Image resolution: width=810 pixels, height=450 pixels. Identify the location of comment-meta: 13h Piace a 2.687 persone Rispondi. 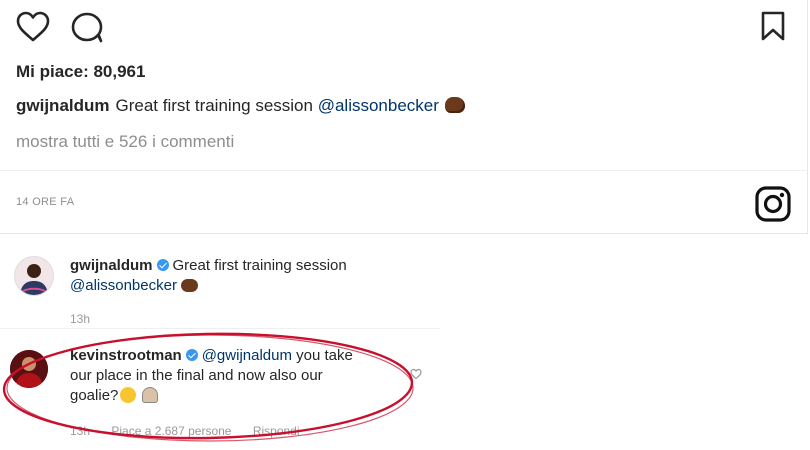
(194, 431).